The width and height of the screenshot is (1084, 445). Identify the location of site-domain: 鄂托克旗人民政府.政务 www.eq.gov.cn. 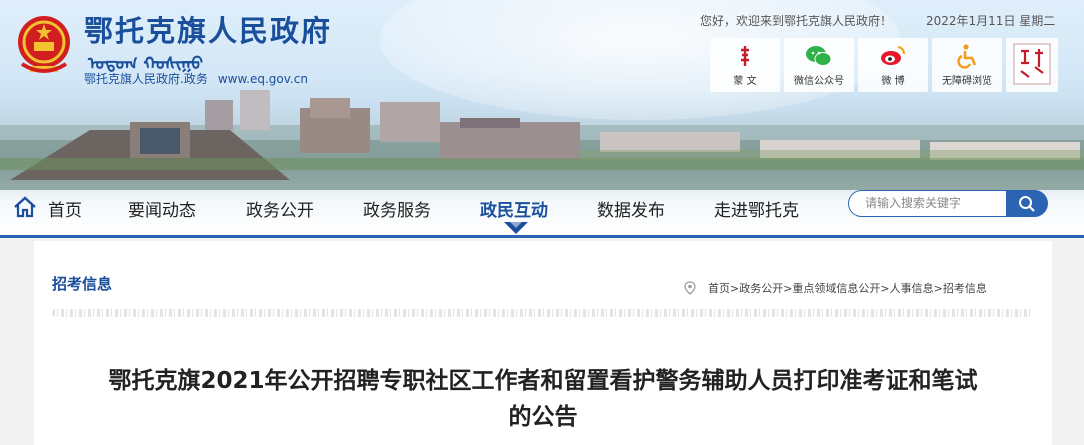
(201, 78).